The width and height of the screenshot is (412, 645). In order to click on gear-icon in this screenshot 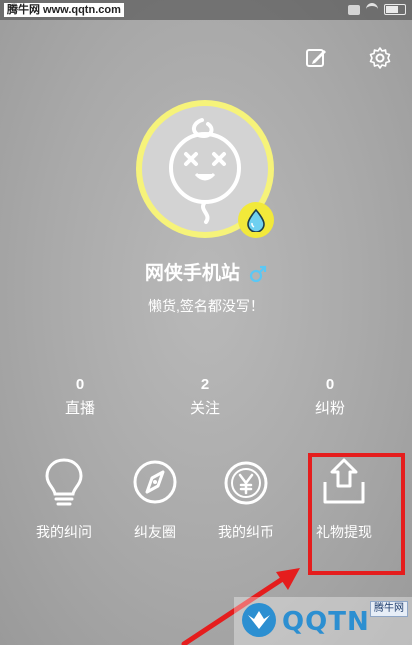, I will do `click(380, 58)`.